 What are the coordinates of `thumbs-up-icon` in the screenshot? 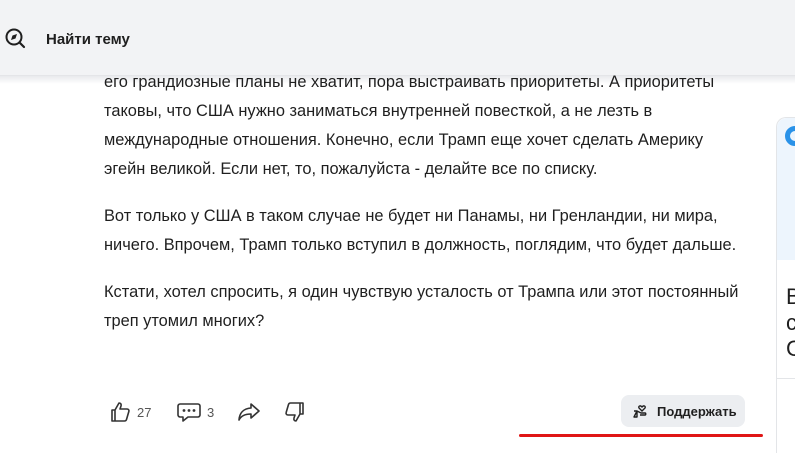 It's located at (120, 412).